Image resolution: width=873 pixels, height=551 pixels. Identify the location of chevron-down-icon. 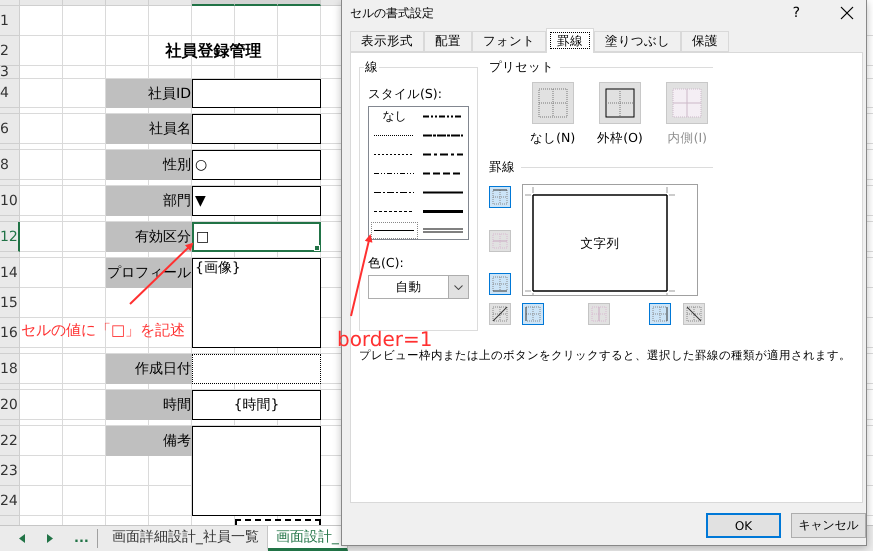
(458, 287).